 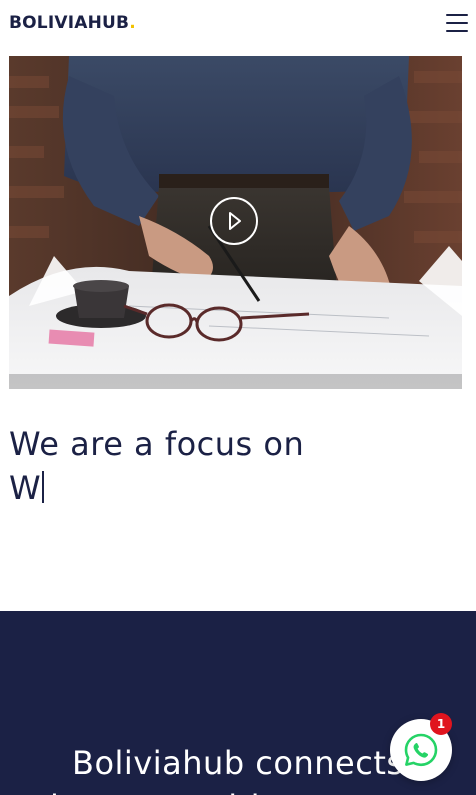 I want to click on headline: We are a focus on W, so click(x=156, y=466).